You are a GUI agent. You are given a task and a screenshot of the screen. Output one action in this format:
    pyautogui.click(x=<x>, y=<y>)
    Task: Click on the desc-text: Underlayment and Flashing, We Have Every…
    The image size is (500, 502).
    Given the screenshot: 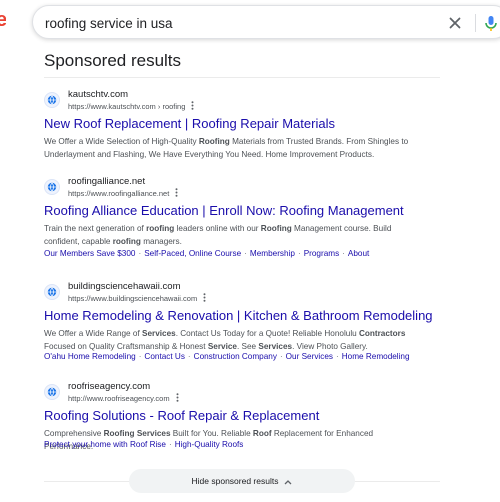 What is the action you would take?
    pyautogui.click(x=209, y=154)
    